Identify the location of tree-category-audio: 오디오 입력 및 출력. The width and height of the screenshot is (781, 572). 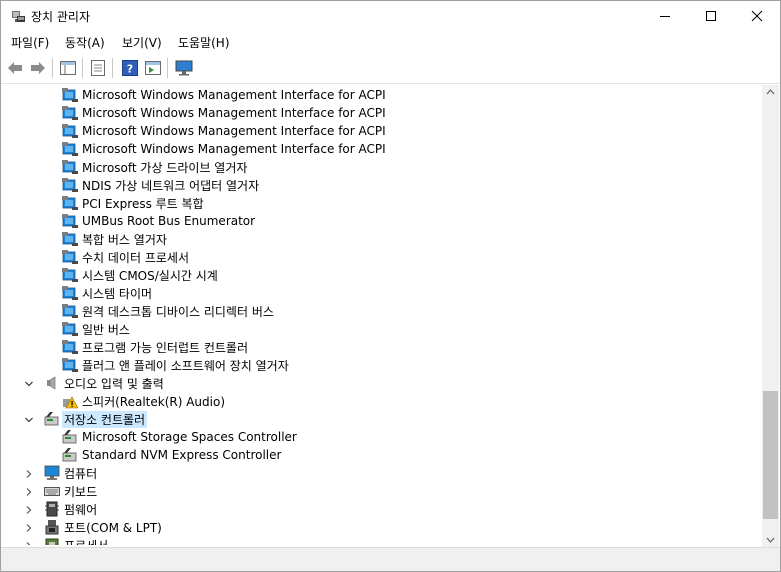
(94, 383).